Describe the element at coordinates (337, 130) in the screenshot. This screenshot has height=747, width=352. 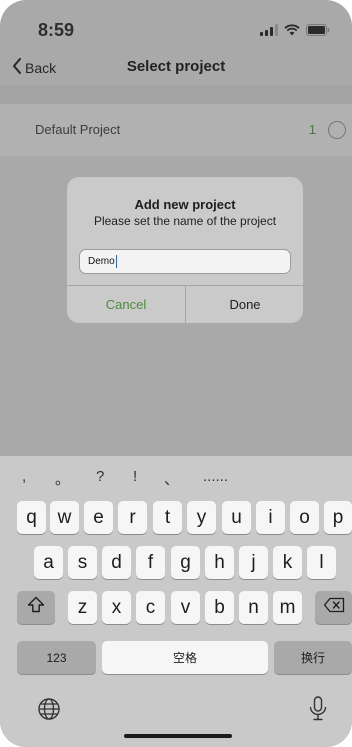
I see `radio-button` at that location.